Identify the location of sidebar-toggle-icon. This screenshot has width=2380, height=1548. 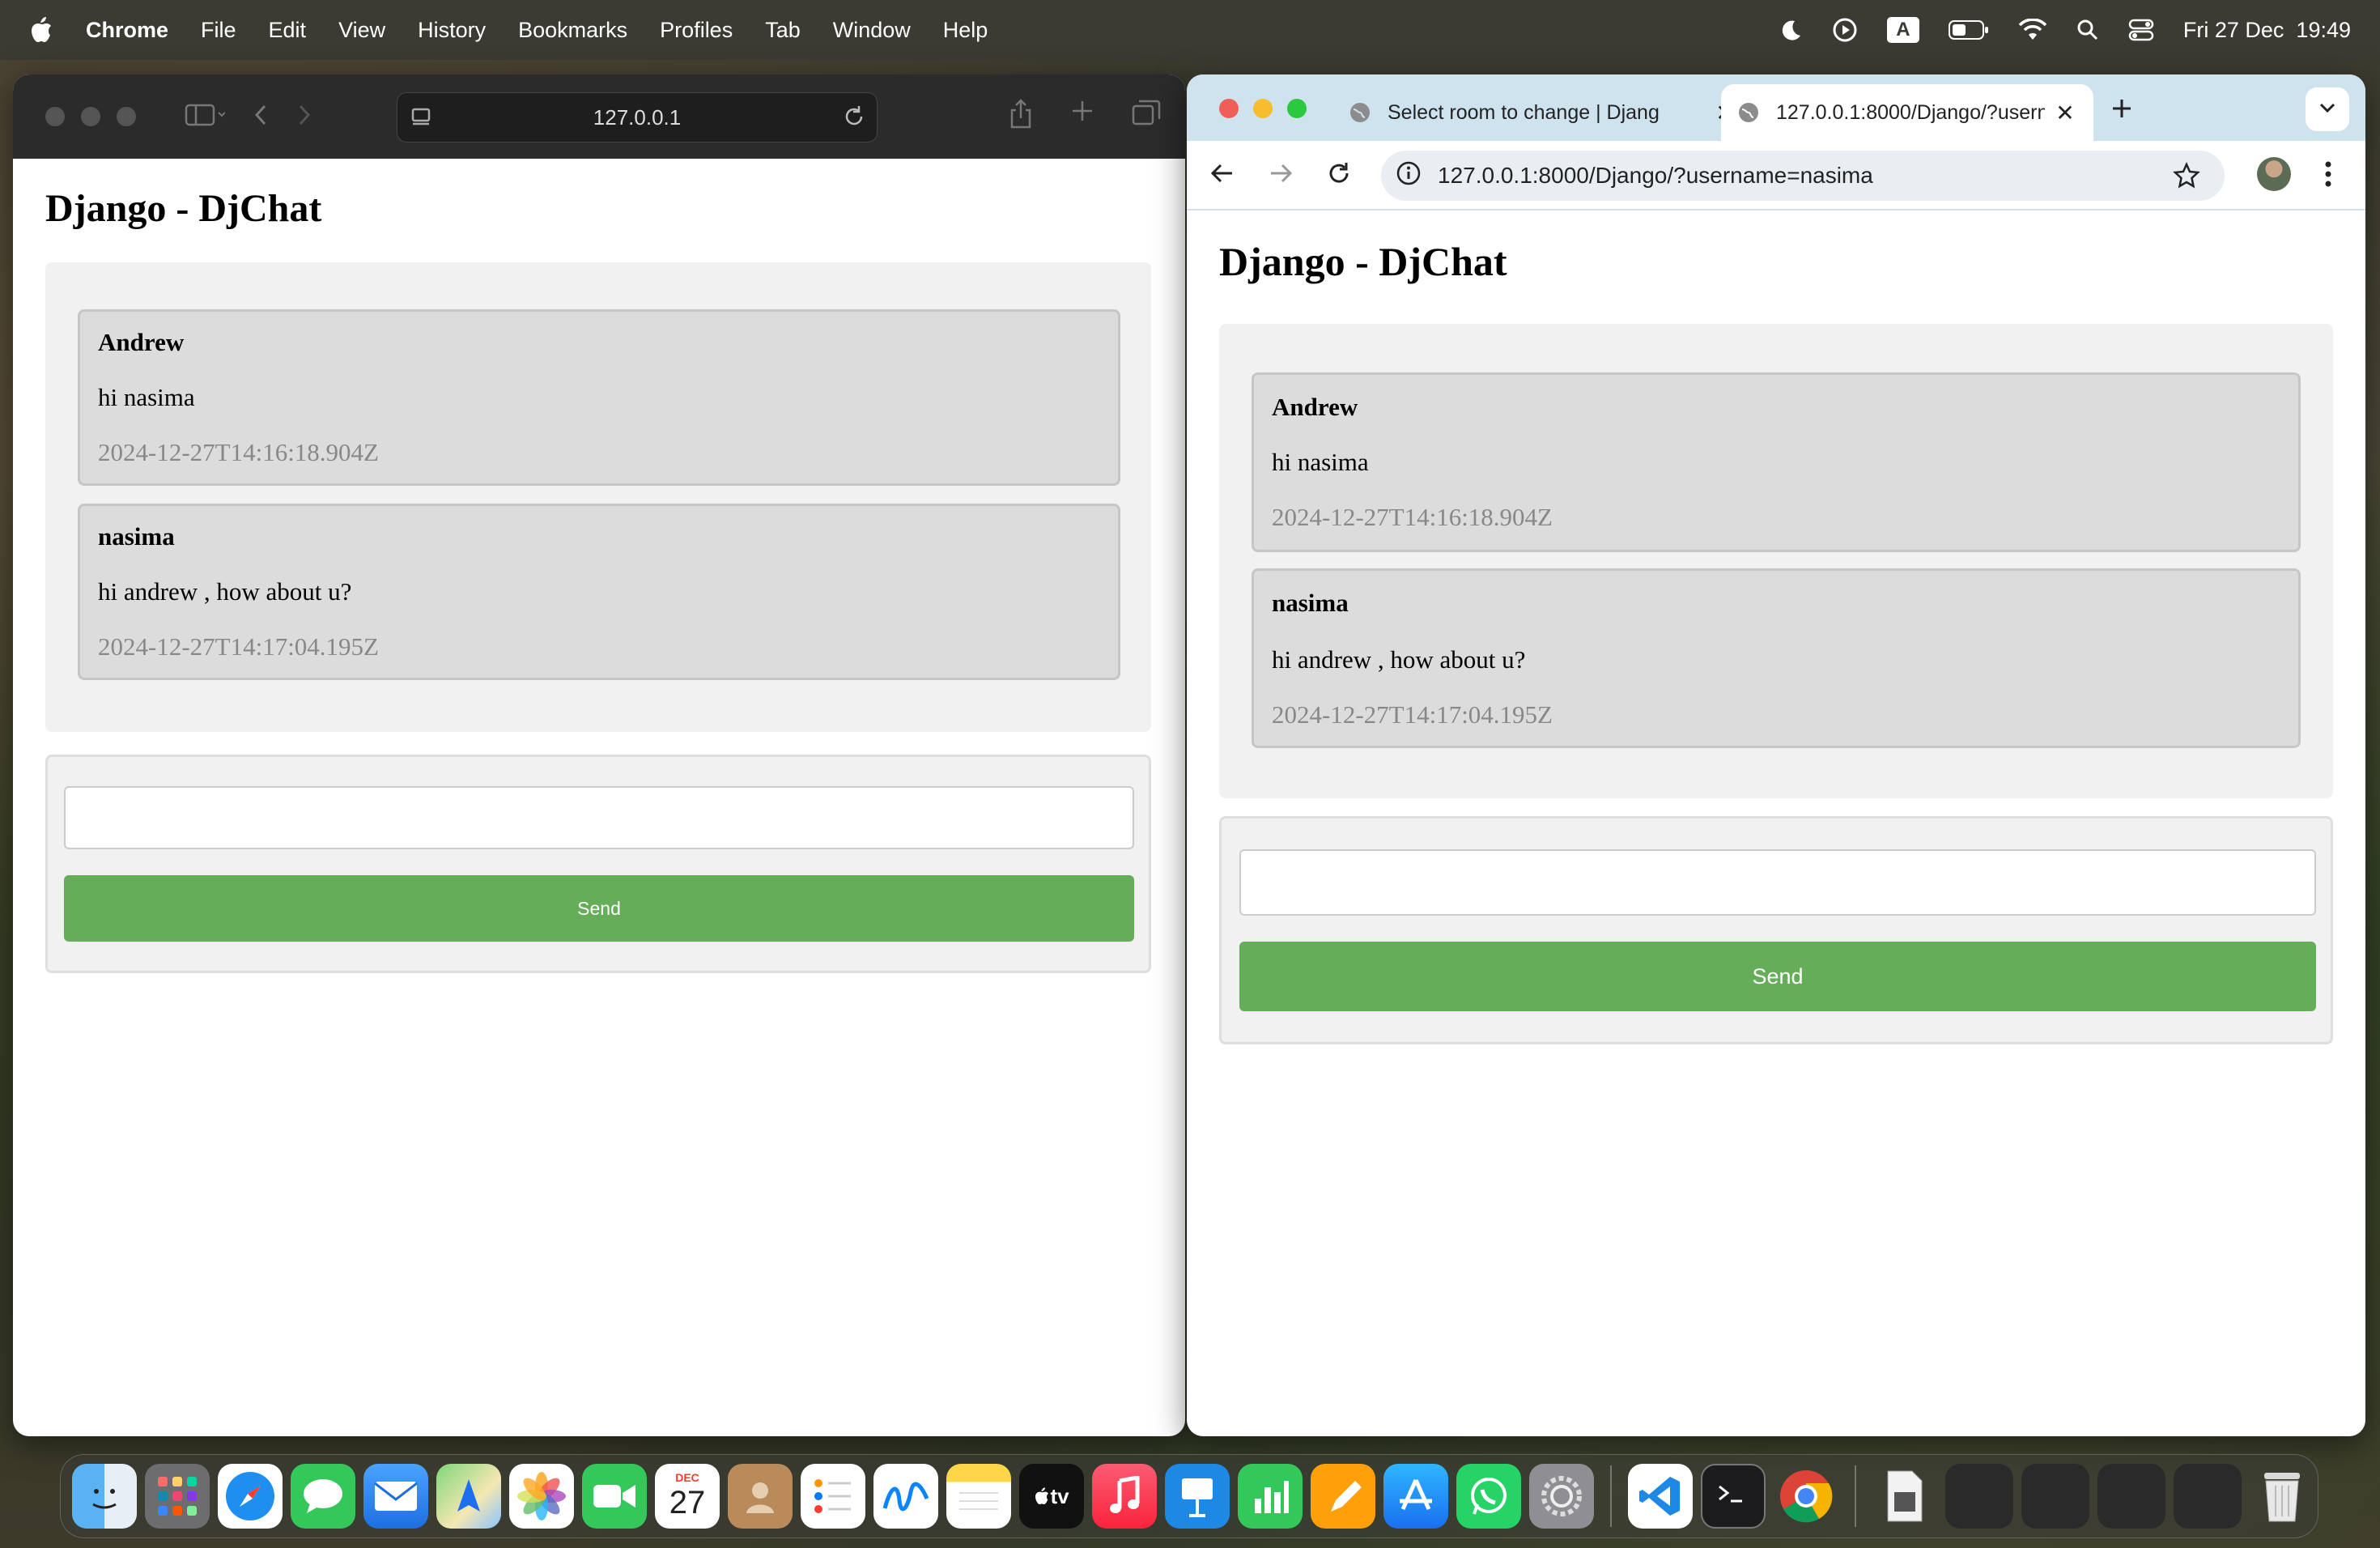
(206, 117).